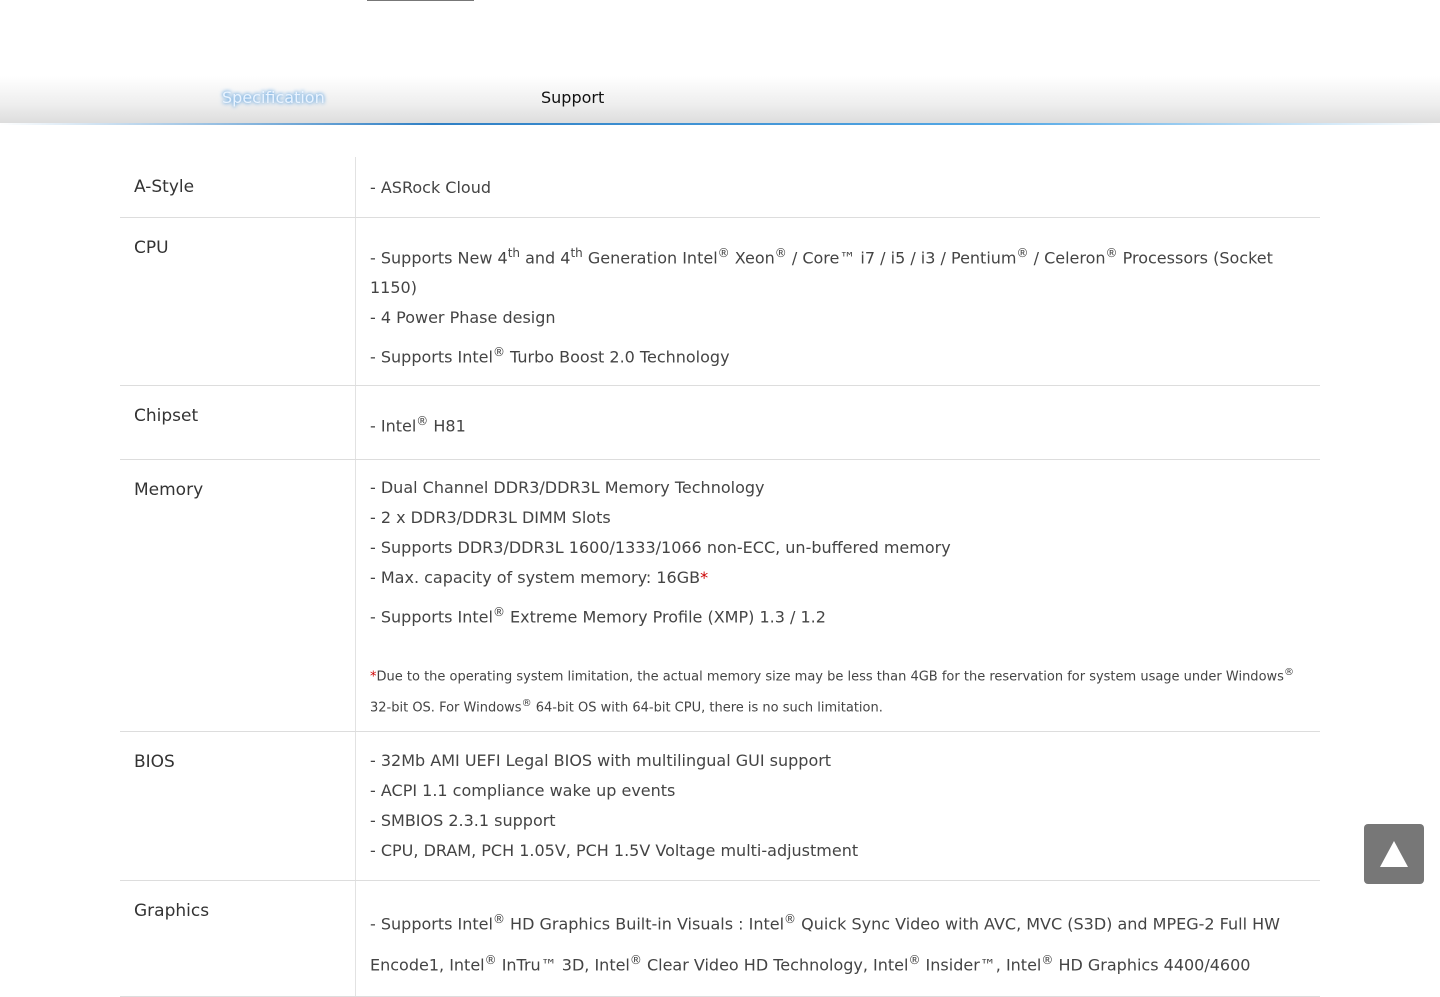  I want to click on asterisk-marker: *, so click(704, 577).